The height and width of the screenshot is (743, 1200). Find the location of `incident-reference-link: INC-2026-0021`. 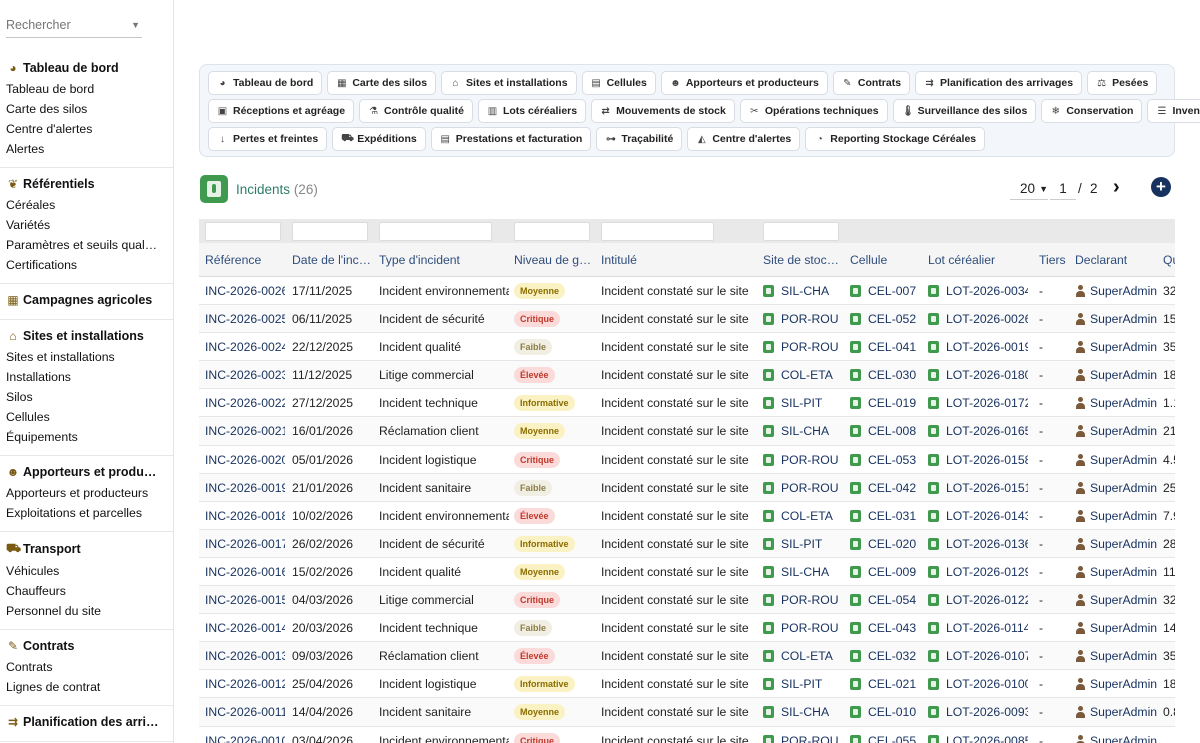

incident-reference-link: INC-2026-0021 is located at coordinates (245, 431).